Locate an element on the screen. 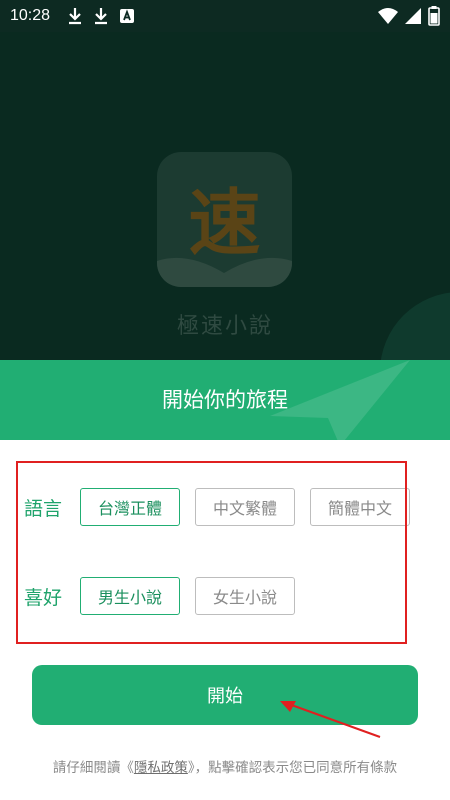  consent-suffix: 》，點擊確認表示您已同意所有條款 is located at coordinates (292, 768).